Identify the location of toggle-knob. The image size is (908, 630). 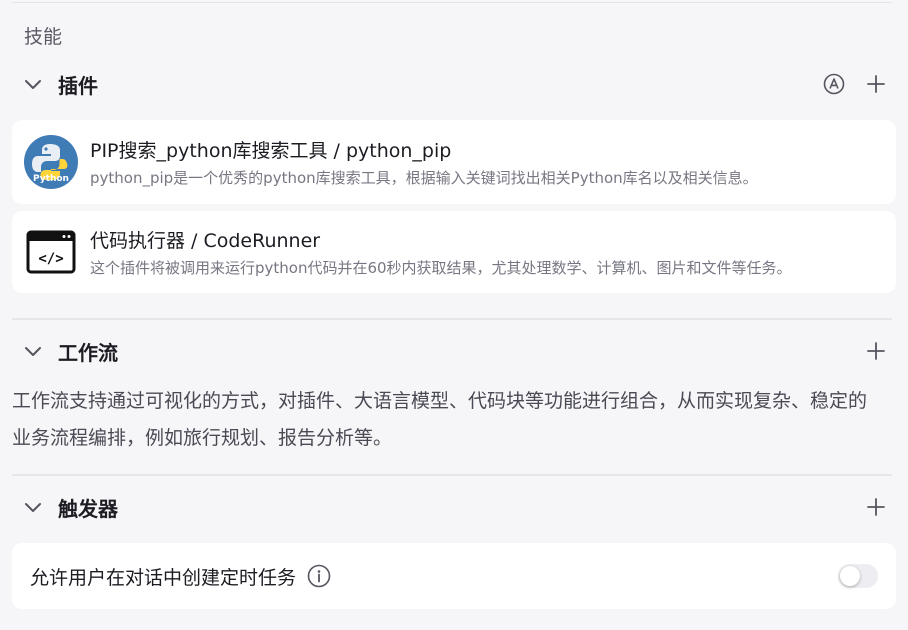
(850, 576).